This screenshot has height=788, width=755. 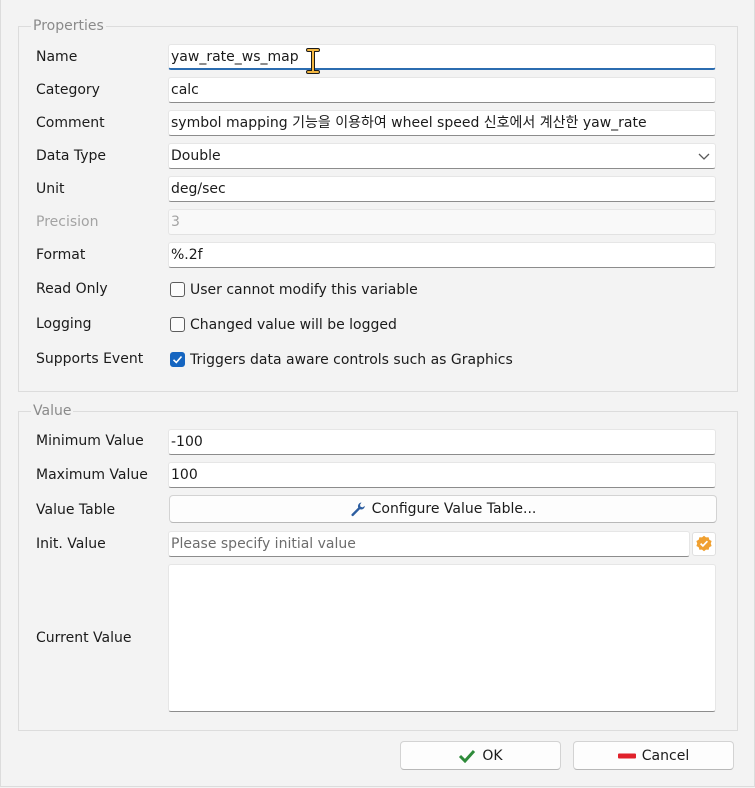 What do you see at coordinates (52, 411) in the screenshot?
I see `value-group-title: Value` at bounding box center [52, 411].